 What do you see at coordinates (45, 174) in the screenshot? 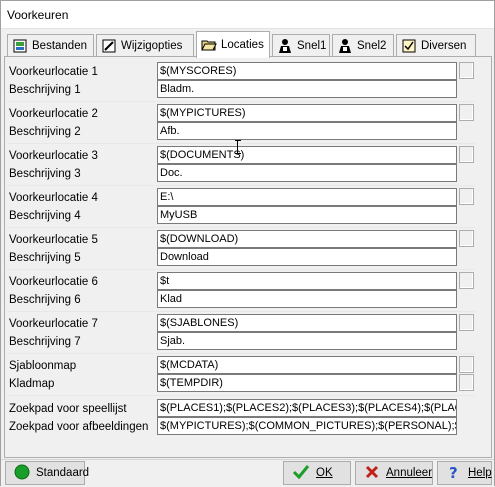
I see `description-3-label: Beschrijving 3` at bounding box center [45, 174].